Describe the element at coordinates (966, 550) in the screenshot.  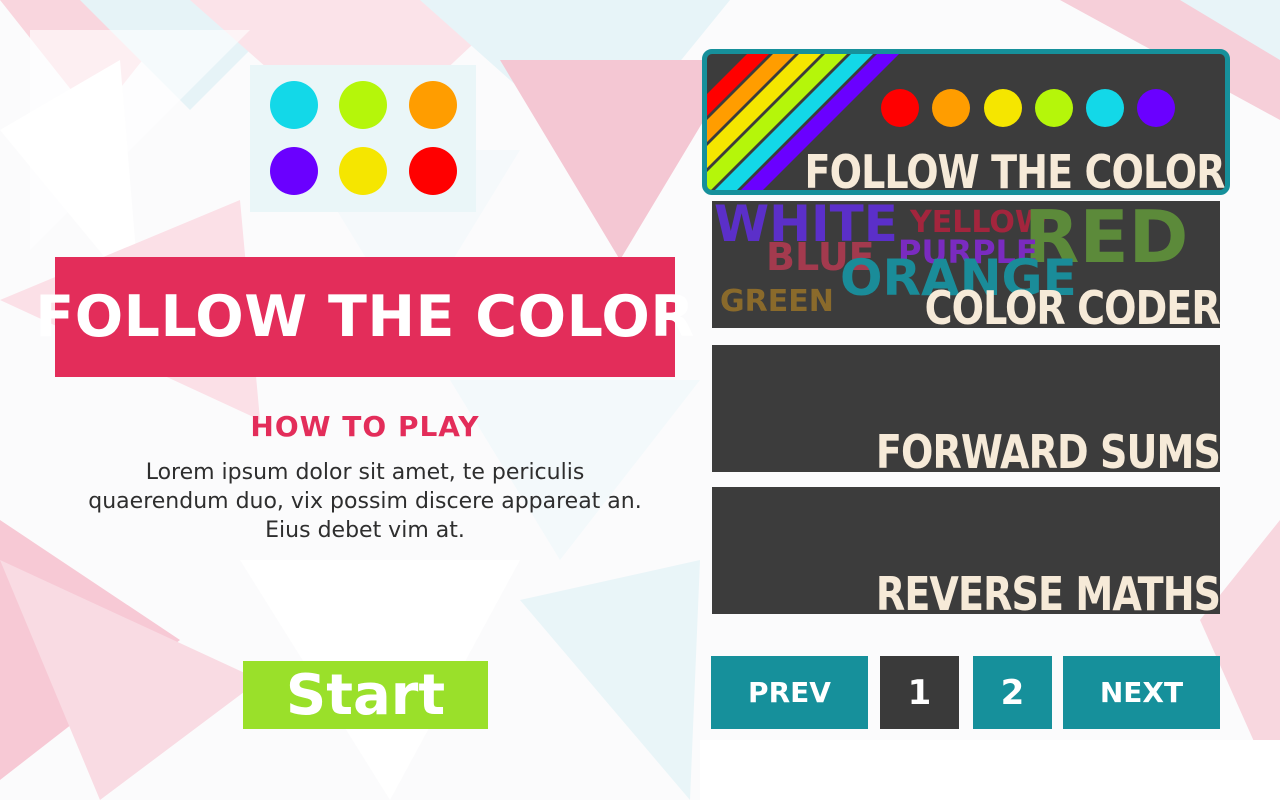
I see `game-card-reverse-maths: REVERSE MATHS` at that location.